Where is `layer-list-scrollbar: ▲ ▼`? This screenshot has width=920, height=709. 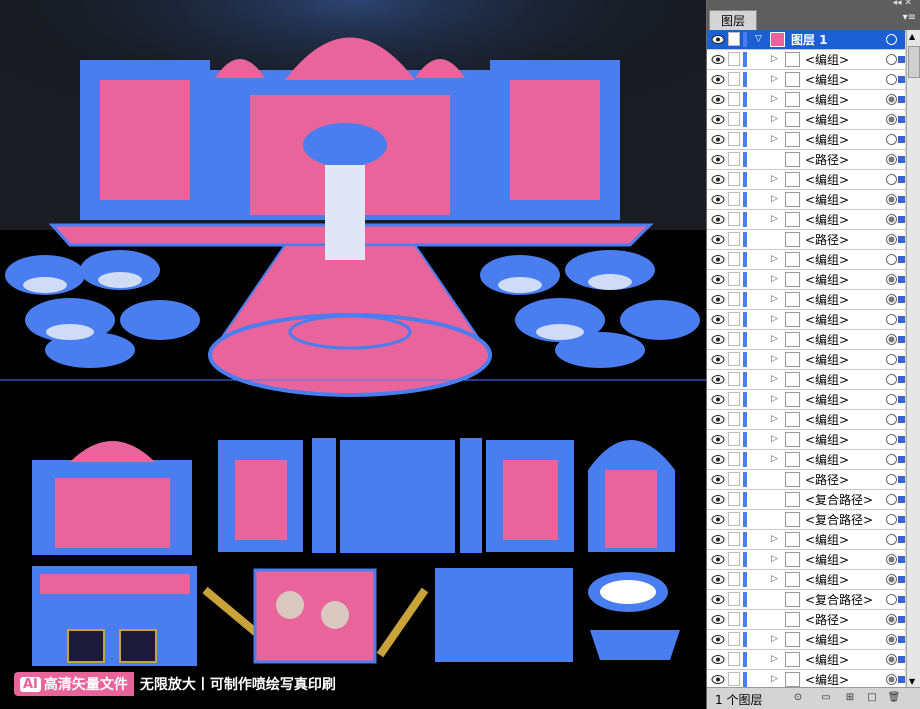 layer-list-scrollbar: ▲ ▼ is located at coordinates (913, 359).